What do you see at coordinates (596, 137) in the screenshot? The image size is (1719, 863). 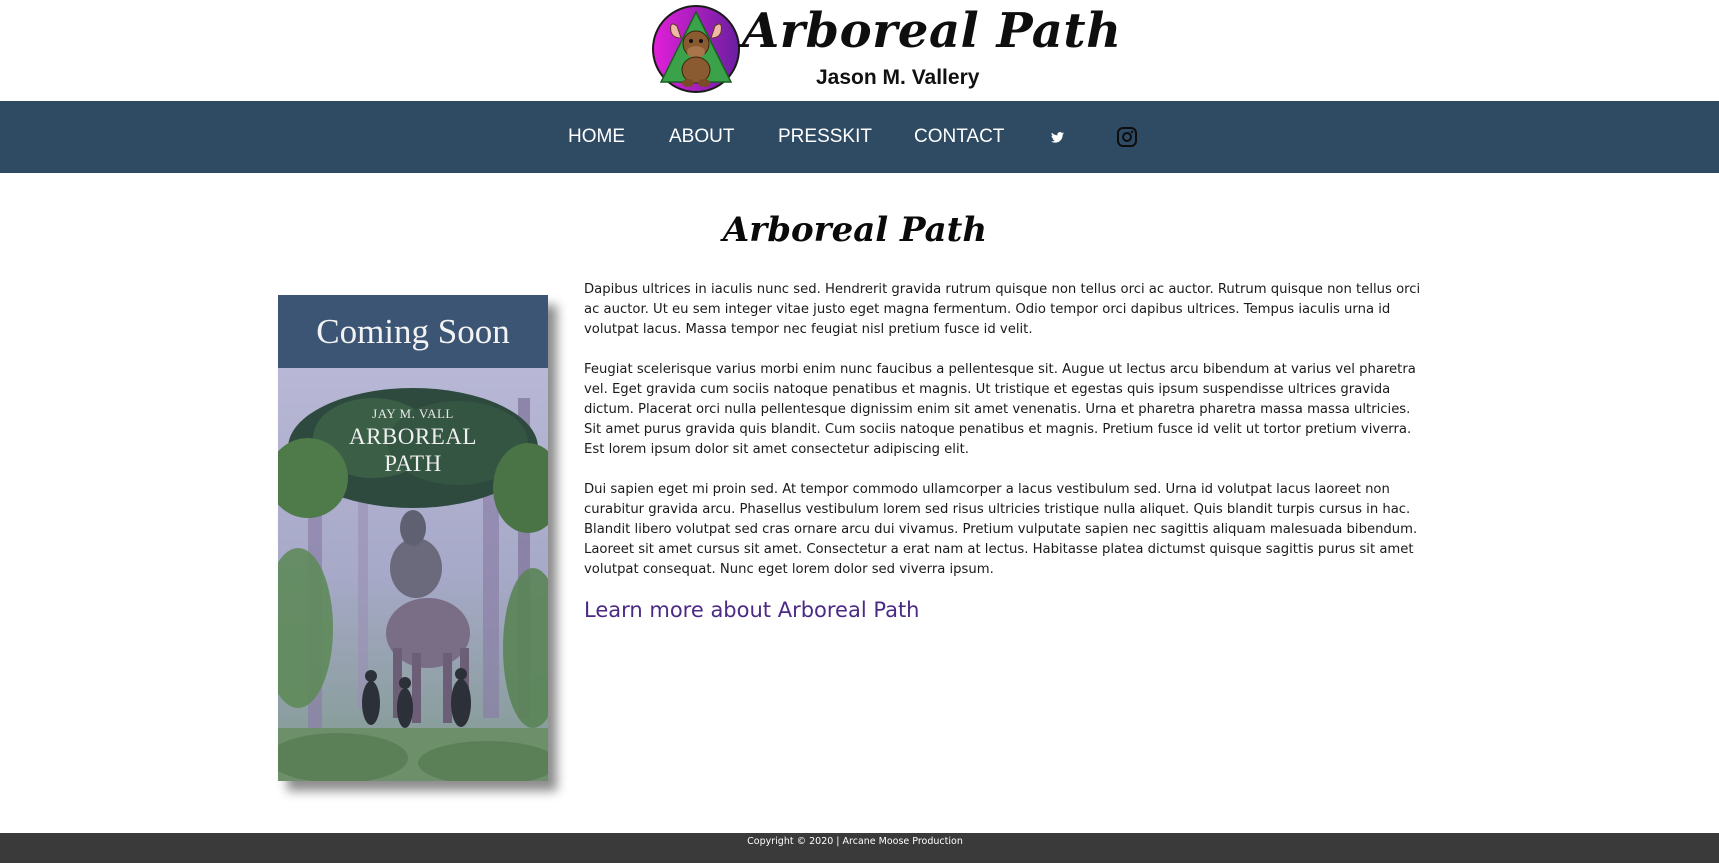 I see `nav-home-link: HOME` at bounding box center [596, 137].